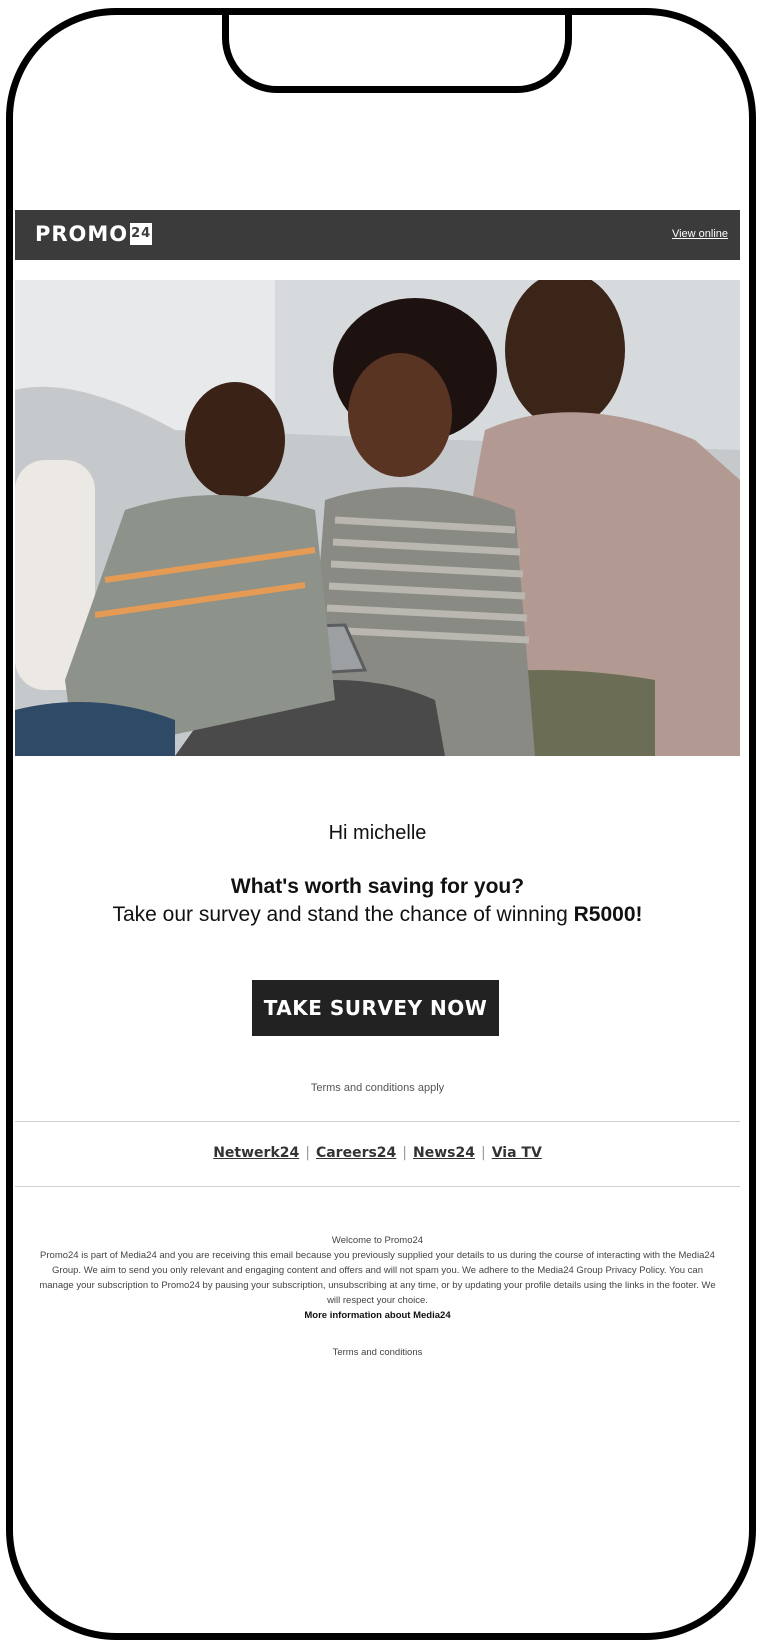 This screenshot has height=1648, width=769. What do you see at coordinates (82, 234) in the screenshot?
I see `logo-text: PROMO` at bounding box center [82, 234].